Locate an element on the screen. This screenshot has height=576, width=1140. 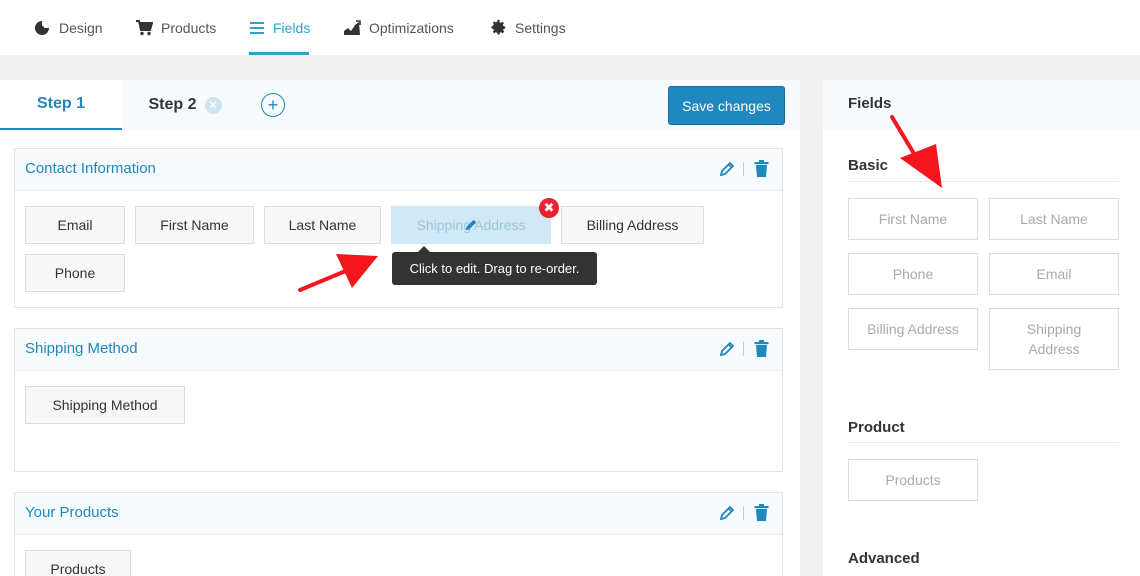
palette-field-billing-address: Billing Address is located at coordinates (913, 329).